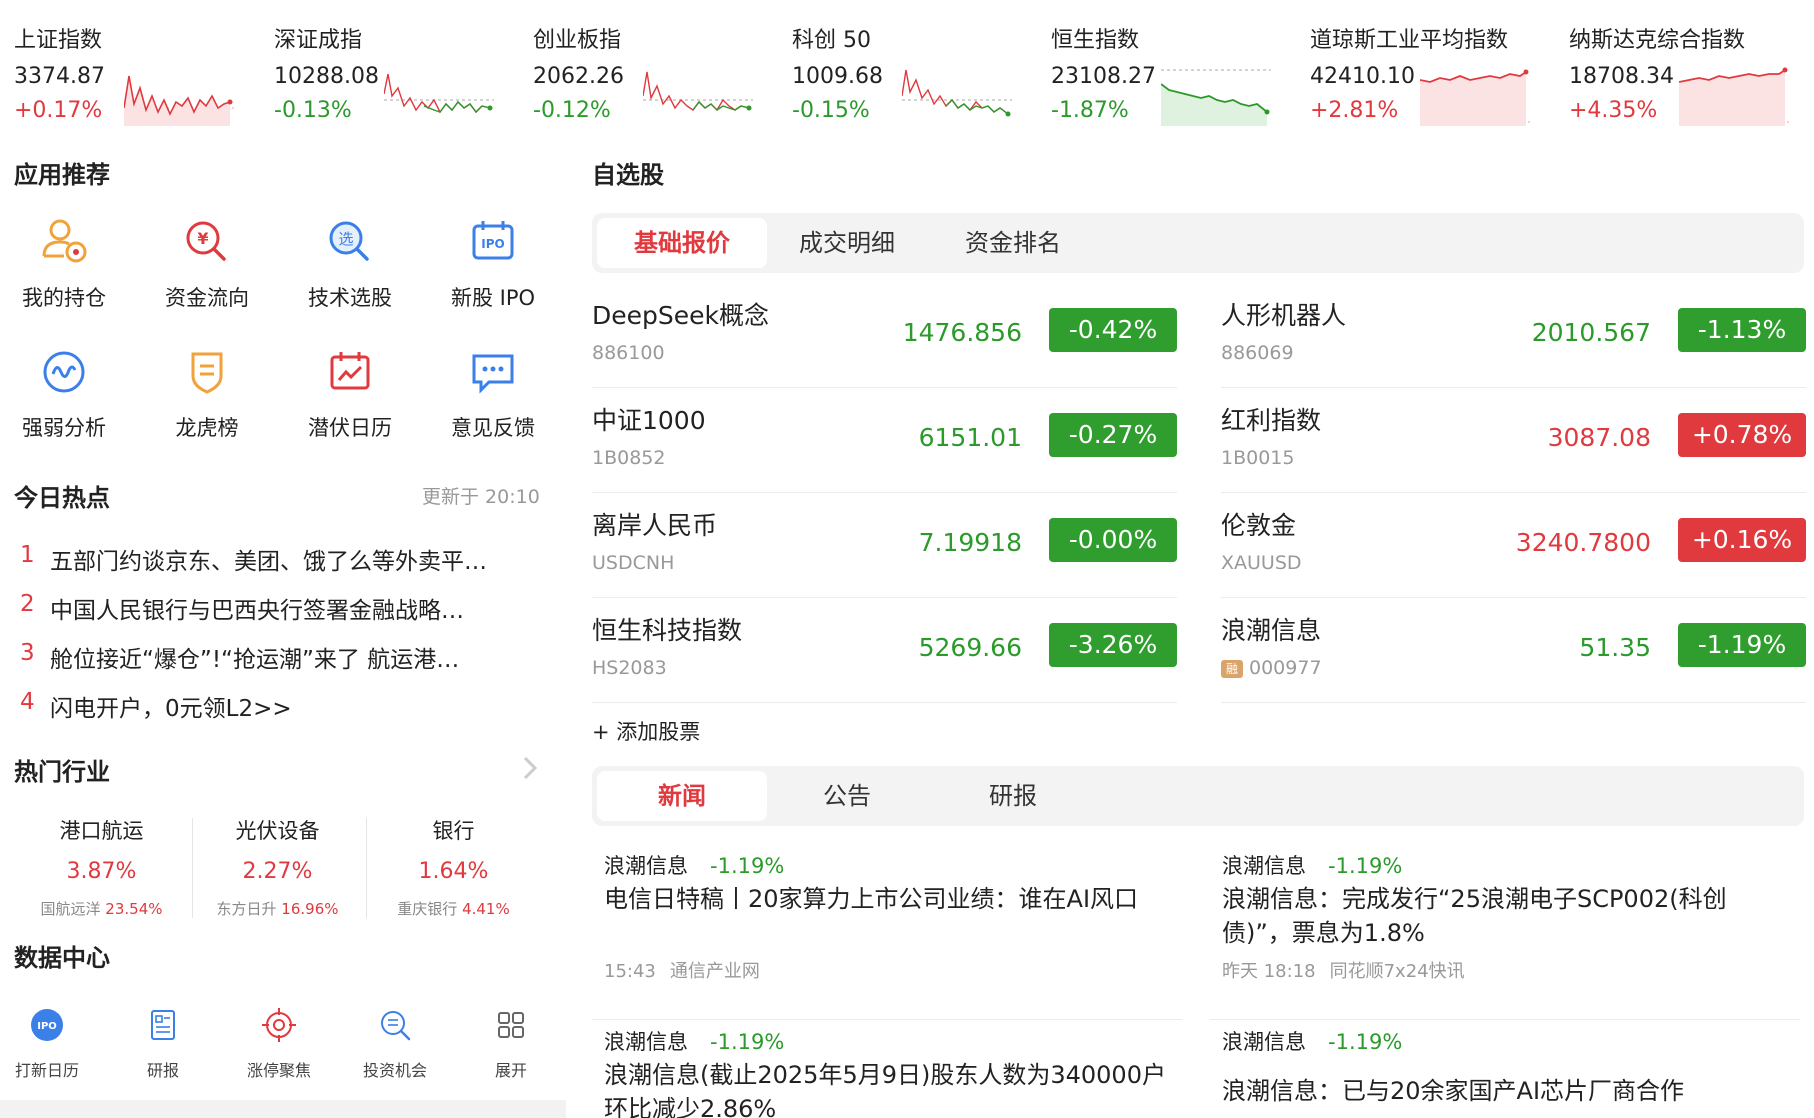  Describe the element at coordinates (493, 397) in the screenshot. I see `app-feedback: 意见反馈` at that location.